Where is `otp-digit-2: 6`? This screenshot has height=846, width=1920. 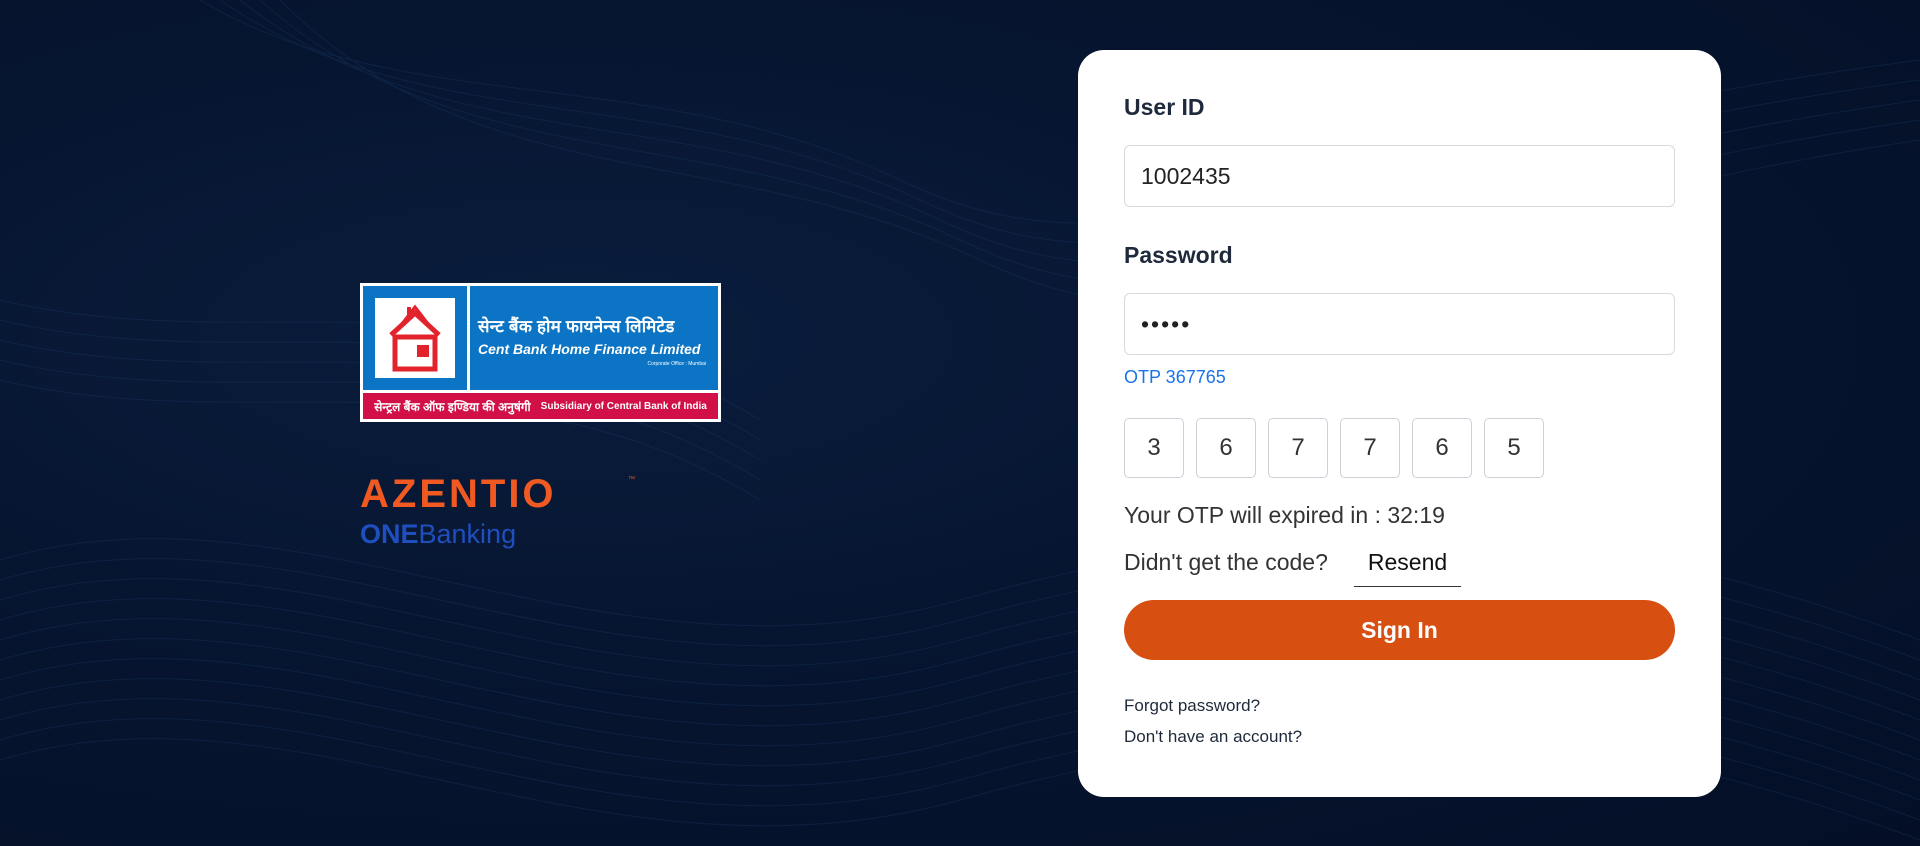
otp-digit-2: 6 is located at coordinates (1226, 448).